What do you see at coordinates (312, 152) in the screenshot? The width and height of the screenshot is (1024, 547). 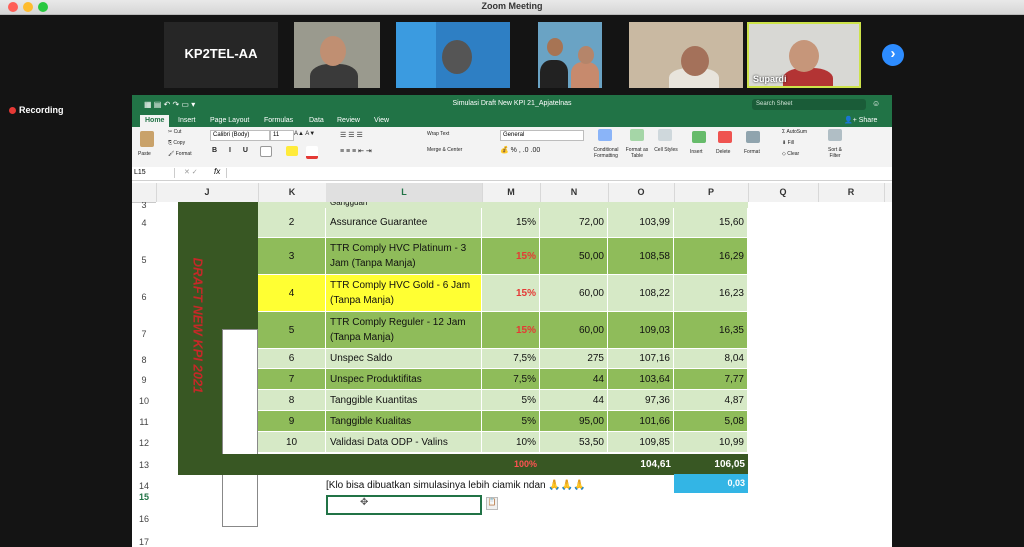 I see `font-color-icon` at bounding box center [312, 152].